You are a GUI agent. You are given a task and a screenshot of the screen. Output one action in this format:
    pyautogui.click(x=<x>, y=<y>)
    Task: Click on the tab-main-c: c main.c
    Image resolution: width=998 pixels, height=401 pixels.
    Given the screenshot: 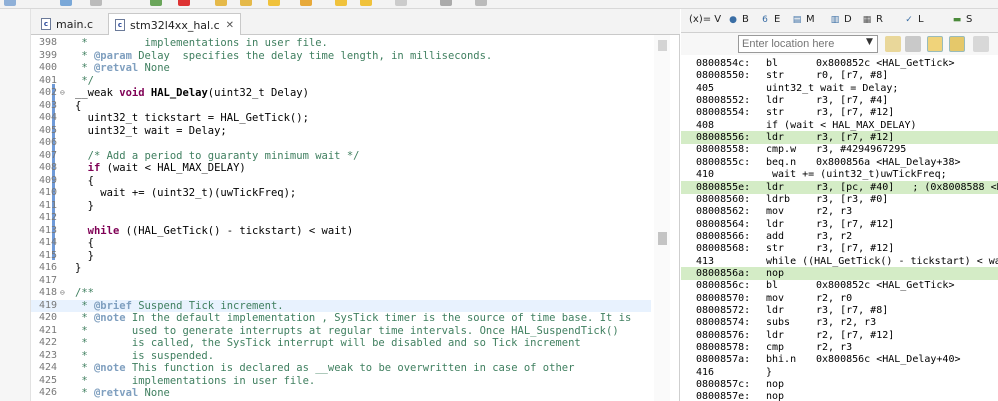 What is the action you would take?
    pyautogui.click(x=67, y=24)
    